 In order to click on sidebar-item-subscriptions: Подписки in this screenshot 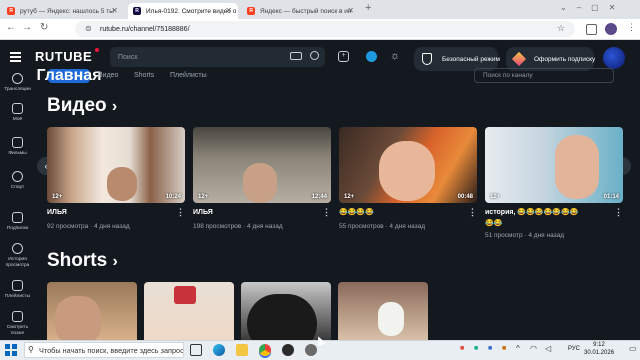, I will do `click(17, 222)`.